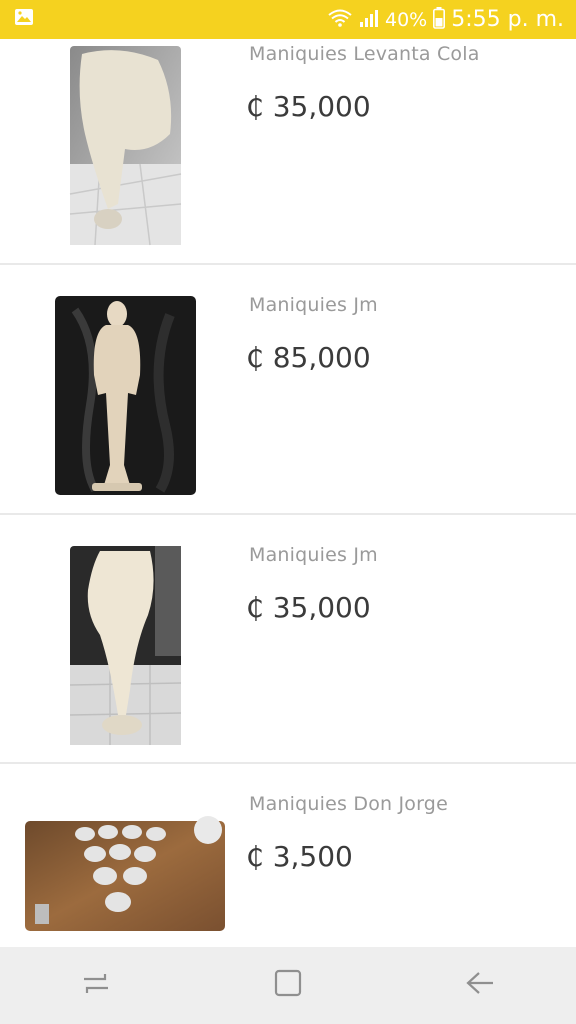 This screenshot has width=576, height=1024. I want to click on battery-percent: 40%, so click(406, 19).